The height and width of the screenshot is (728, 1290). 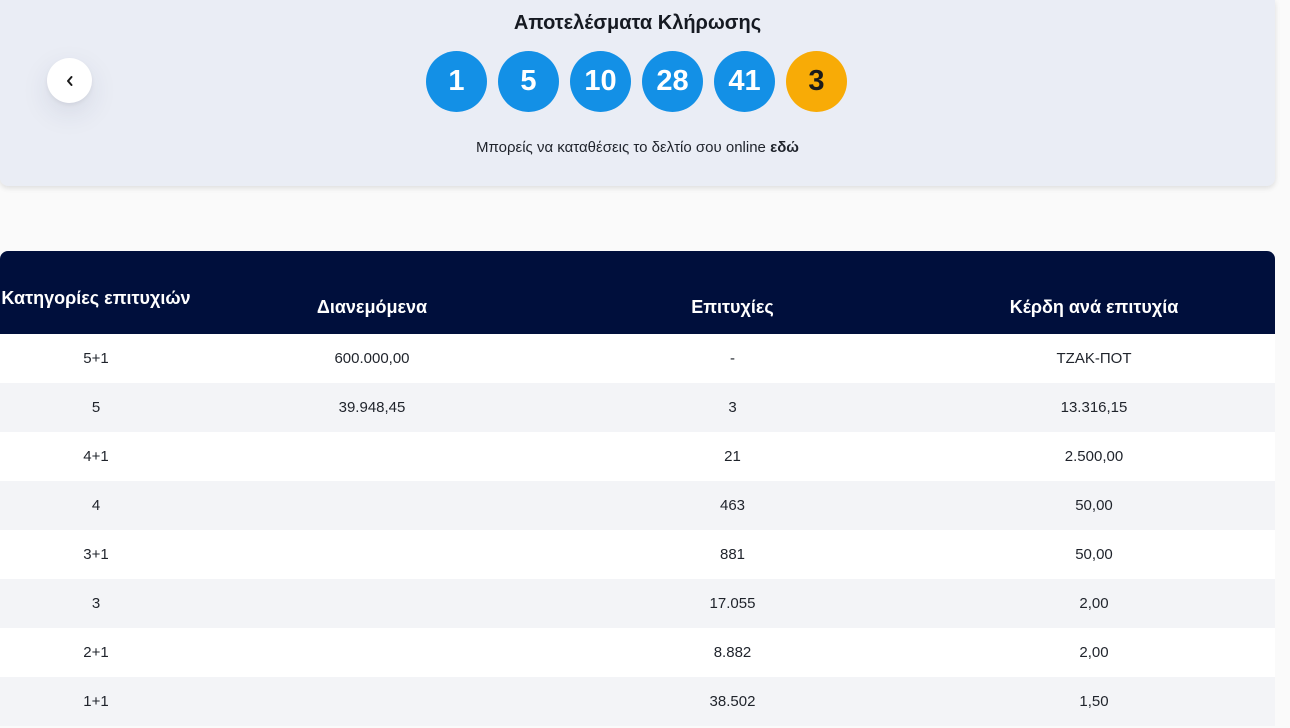 What do you see at coordinates (672, 81) in the screenshot?
I see `number-ball: 28` at bounding box center [672, 81].